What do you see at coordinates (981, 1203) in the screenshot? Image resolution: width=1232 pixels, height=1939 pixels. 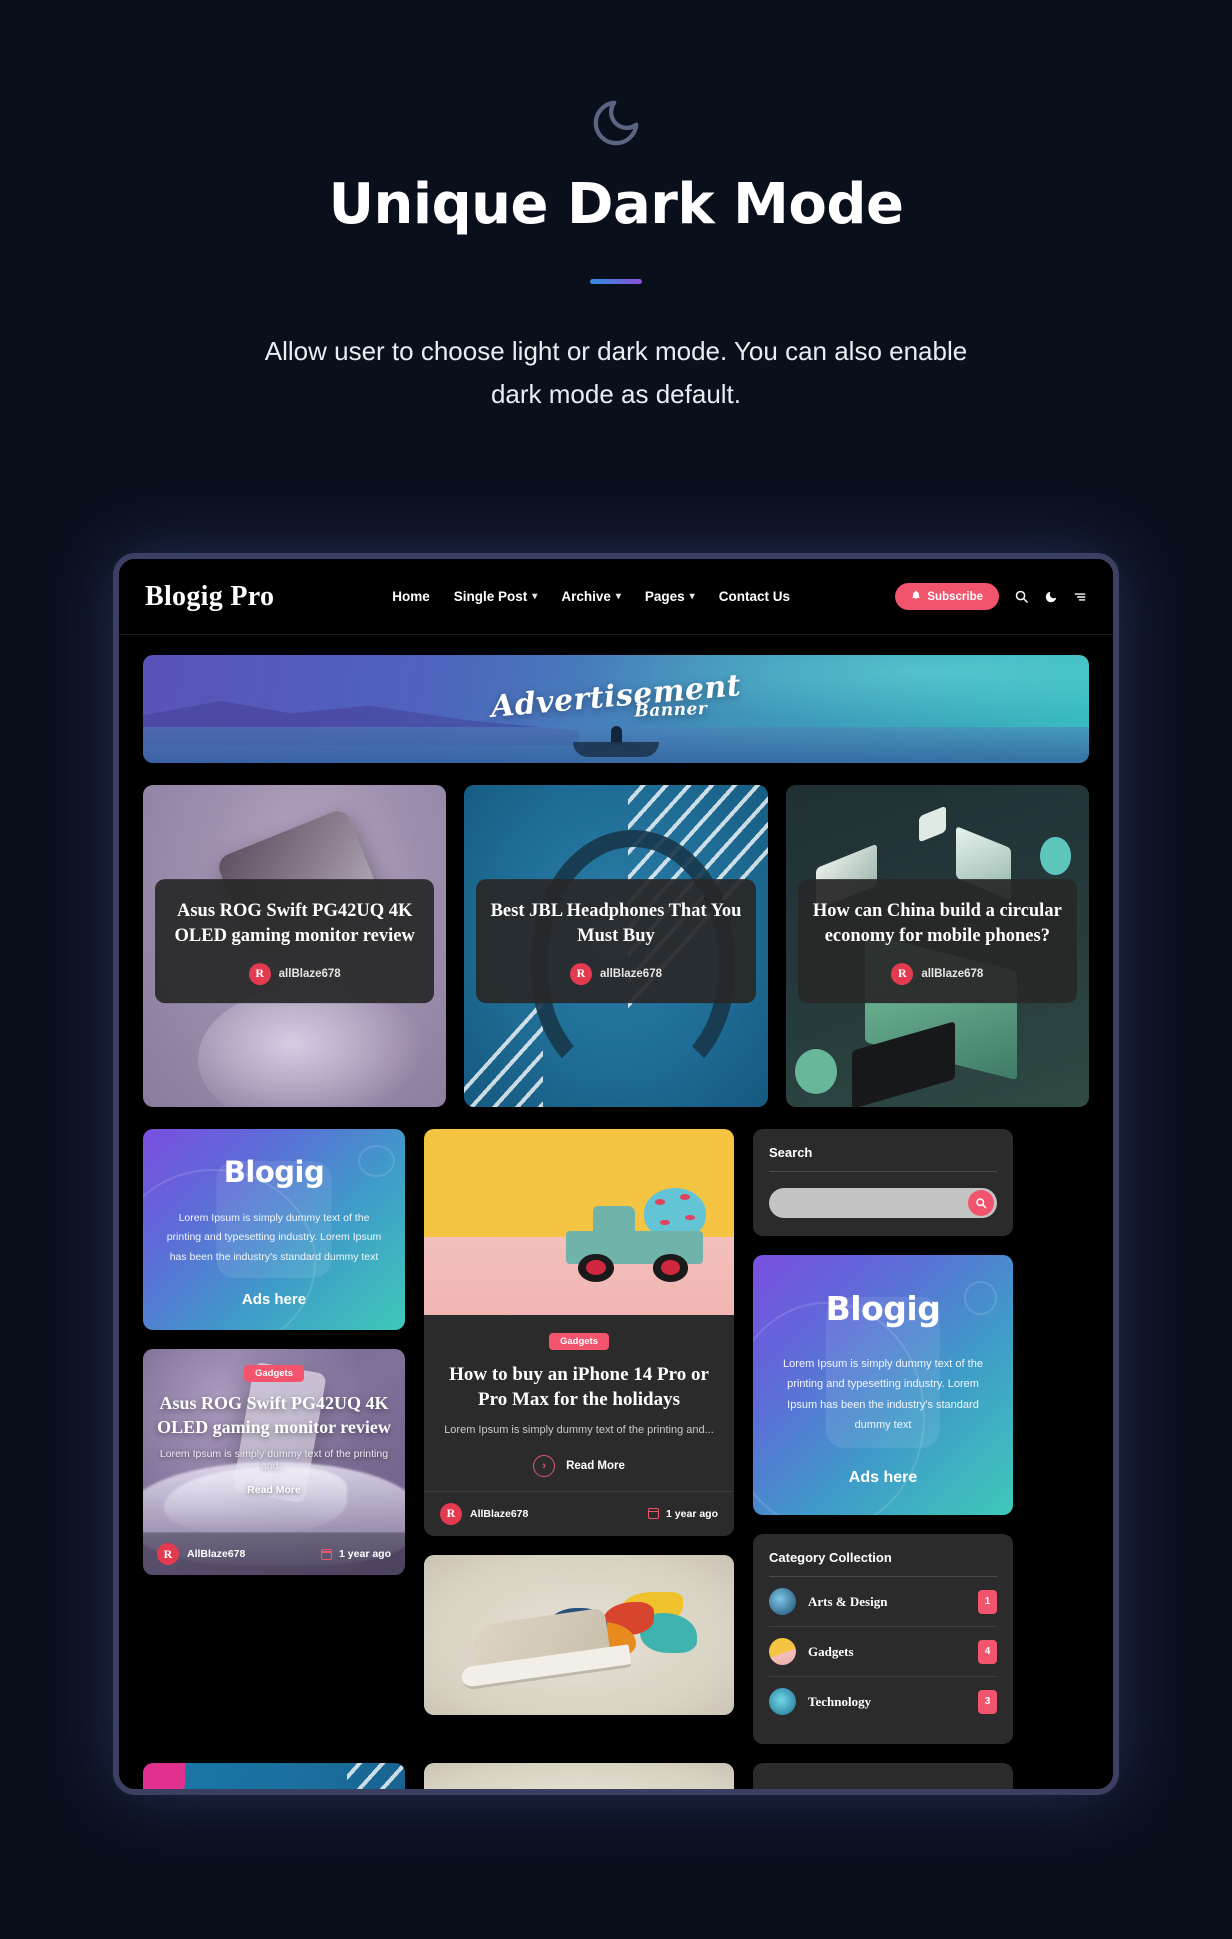 I see `search-submit-button` at bounding box center [981, 1203].